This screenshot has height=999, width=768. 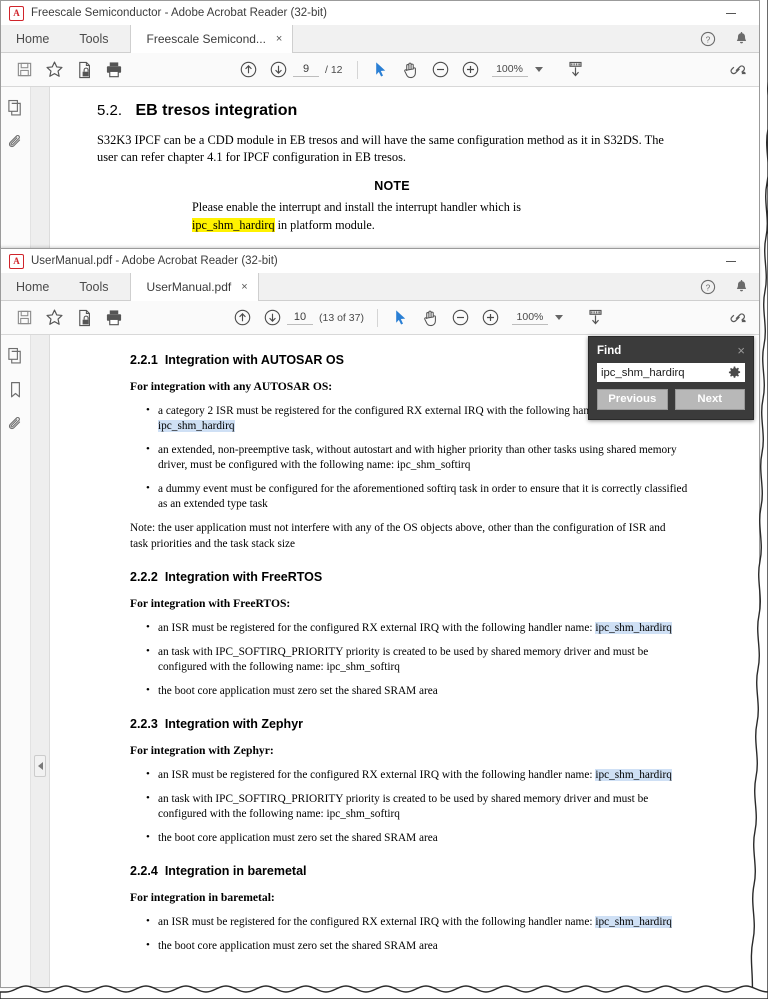 What do you see at coordinates (234, 724) in the screenshot?
I see `pdf-section-title: Integration with Zephyr` at bounding box center [234, 724].